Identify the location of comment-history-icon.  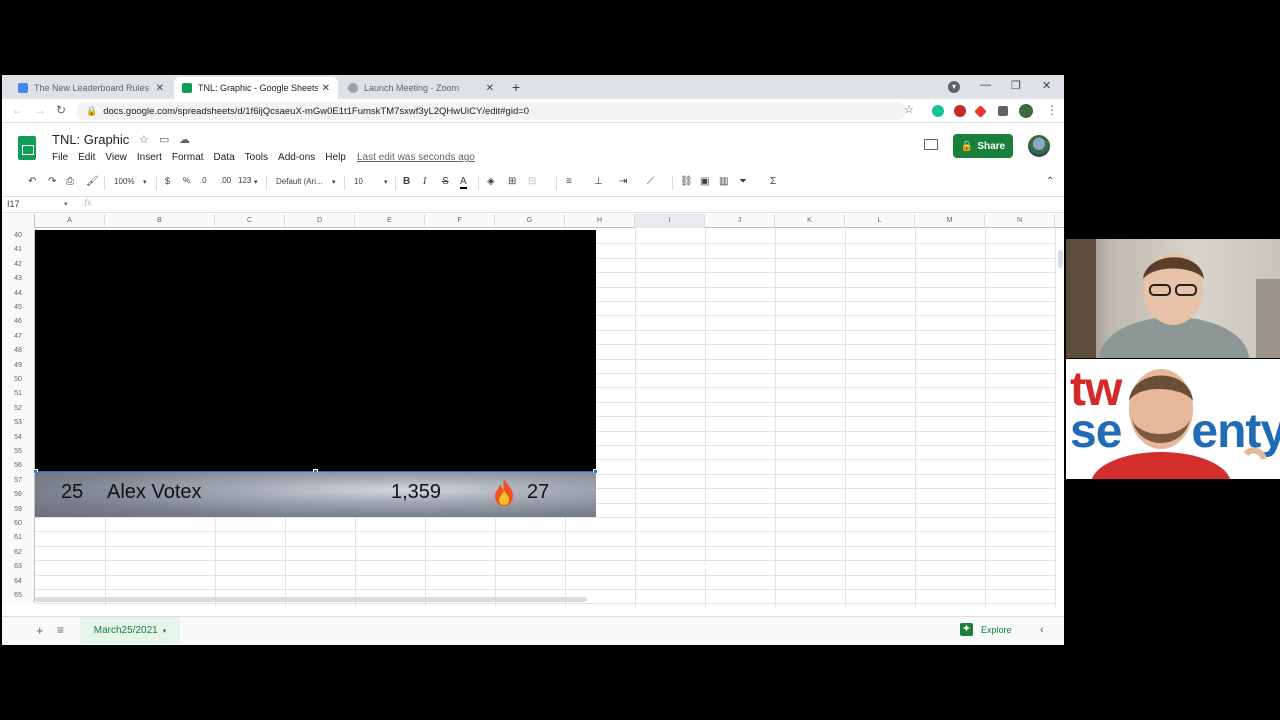
(931, 144).